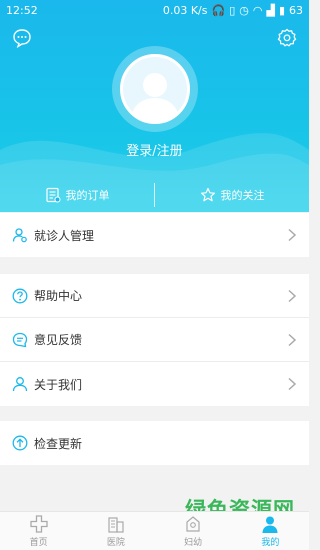 The image size is (320, 550). Describe the element at coordinates (20, 384) in the screenshot. I see `about-icon` at that location.